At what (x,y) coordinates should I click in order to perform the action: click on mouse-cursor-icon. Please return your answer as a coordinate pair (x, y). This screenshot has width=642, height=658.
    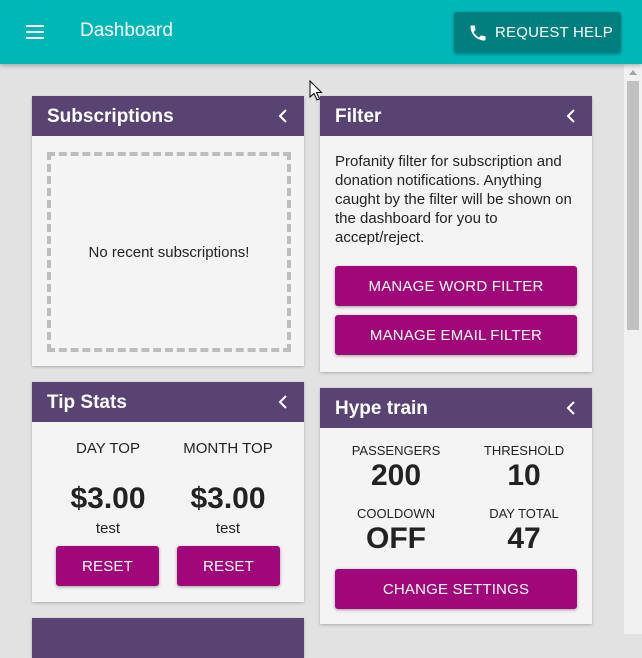
    Looking at the image, I should click on (316, 90).